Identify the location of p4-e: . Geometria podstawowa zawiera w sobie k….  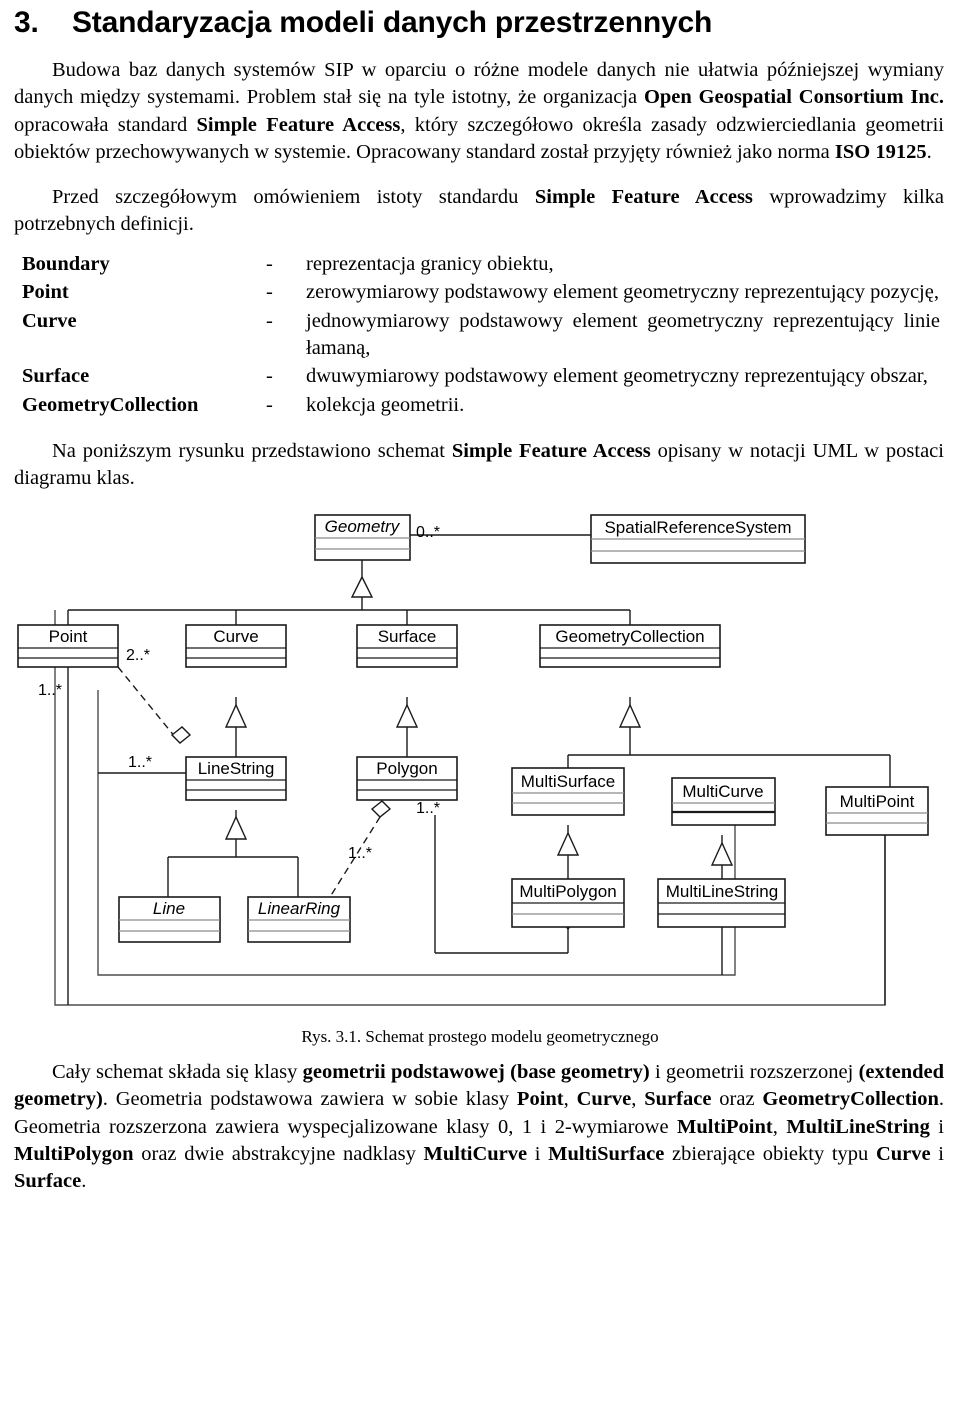
(309, 1099).